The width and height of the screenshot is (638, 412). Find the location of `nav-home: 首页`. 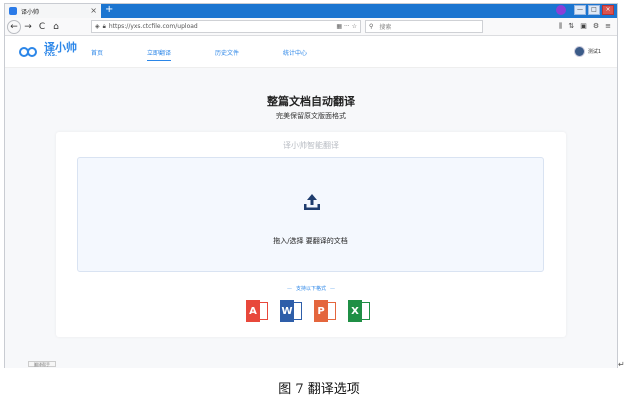

nav-home: 首页 is located at coordinates (97, 52).